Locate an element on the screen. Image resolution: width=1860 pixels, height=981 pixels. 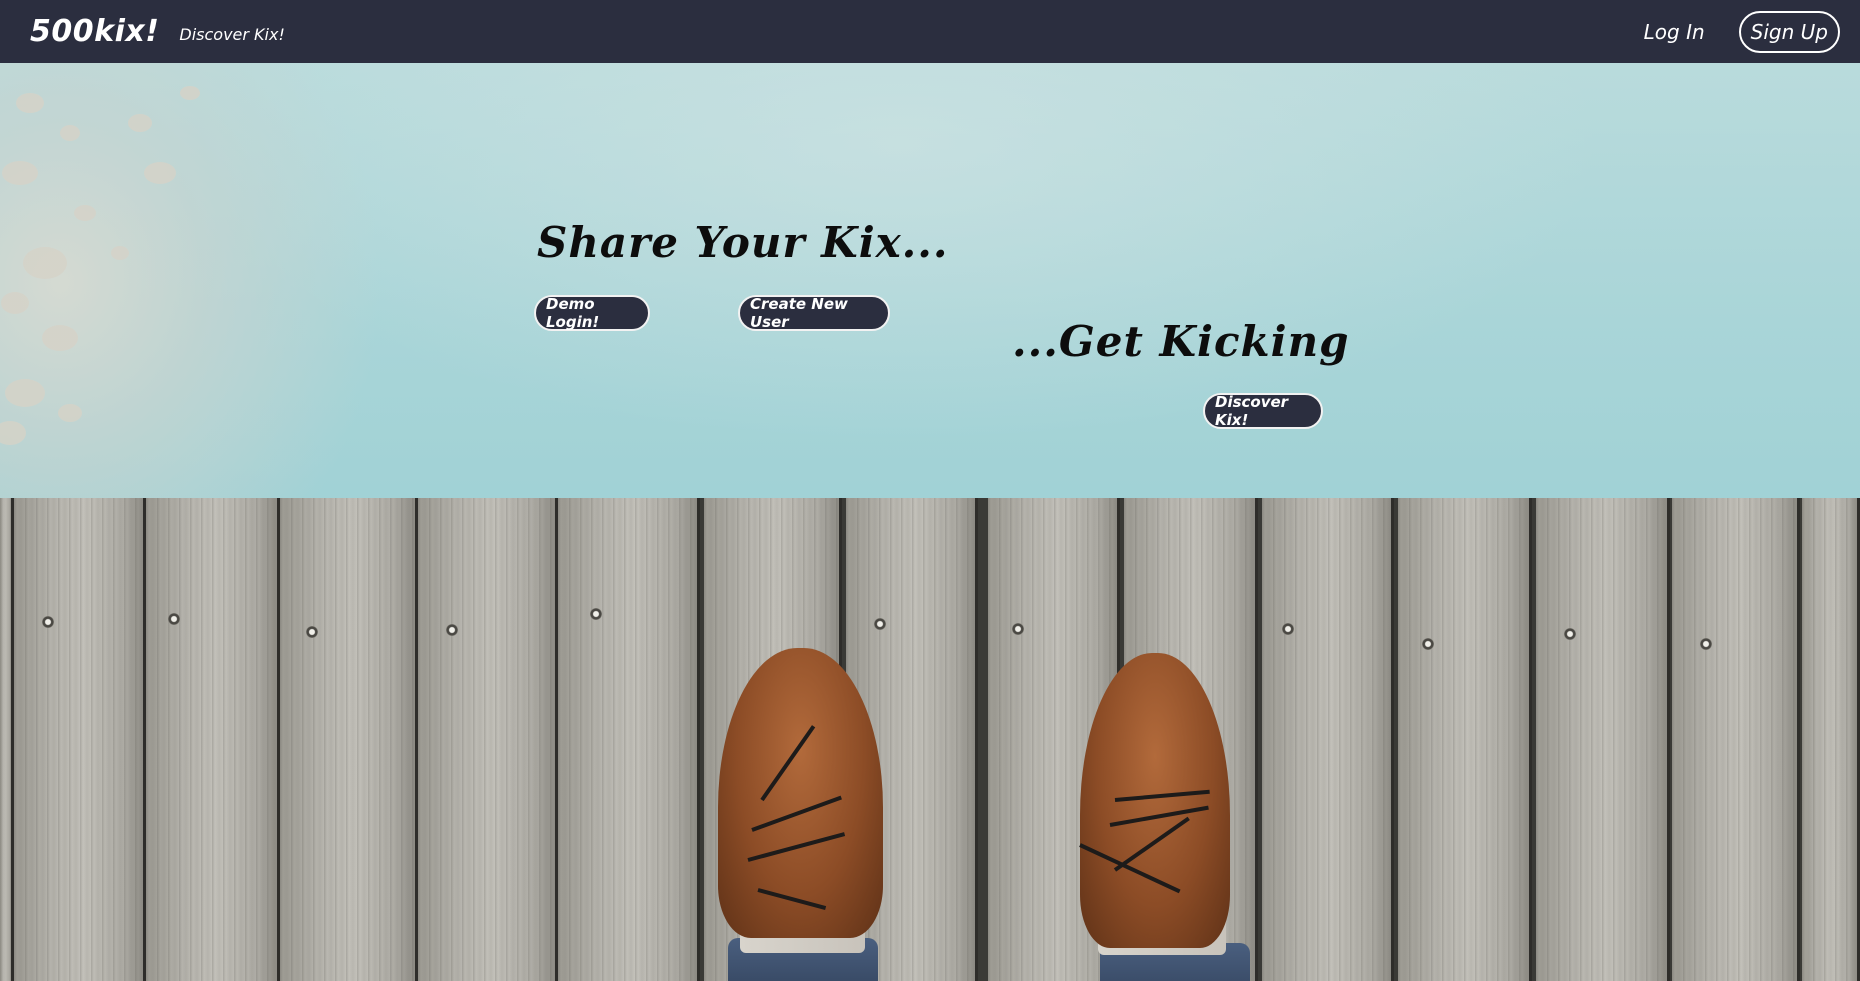
pebble-shore-image is located at coordinates (100, 265).